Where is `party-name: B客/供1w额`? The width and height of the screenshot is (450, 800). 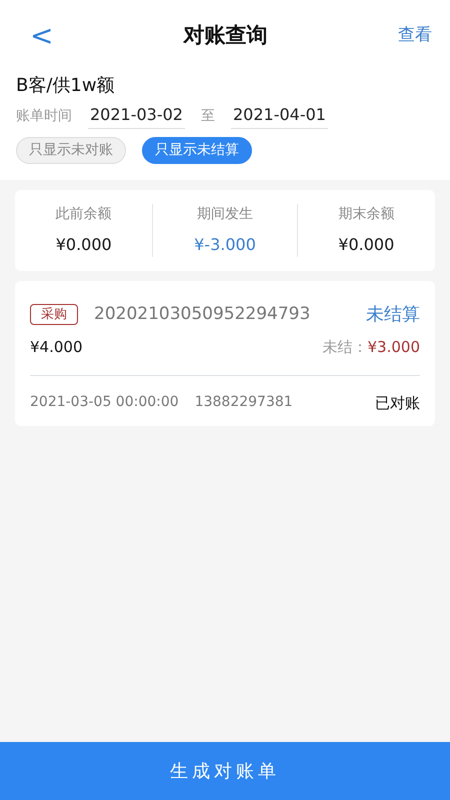 party-name: B客/供1w额 is located at coordinates (65, 86).